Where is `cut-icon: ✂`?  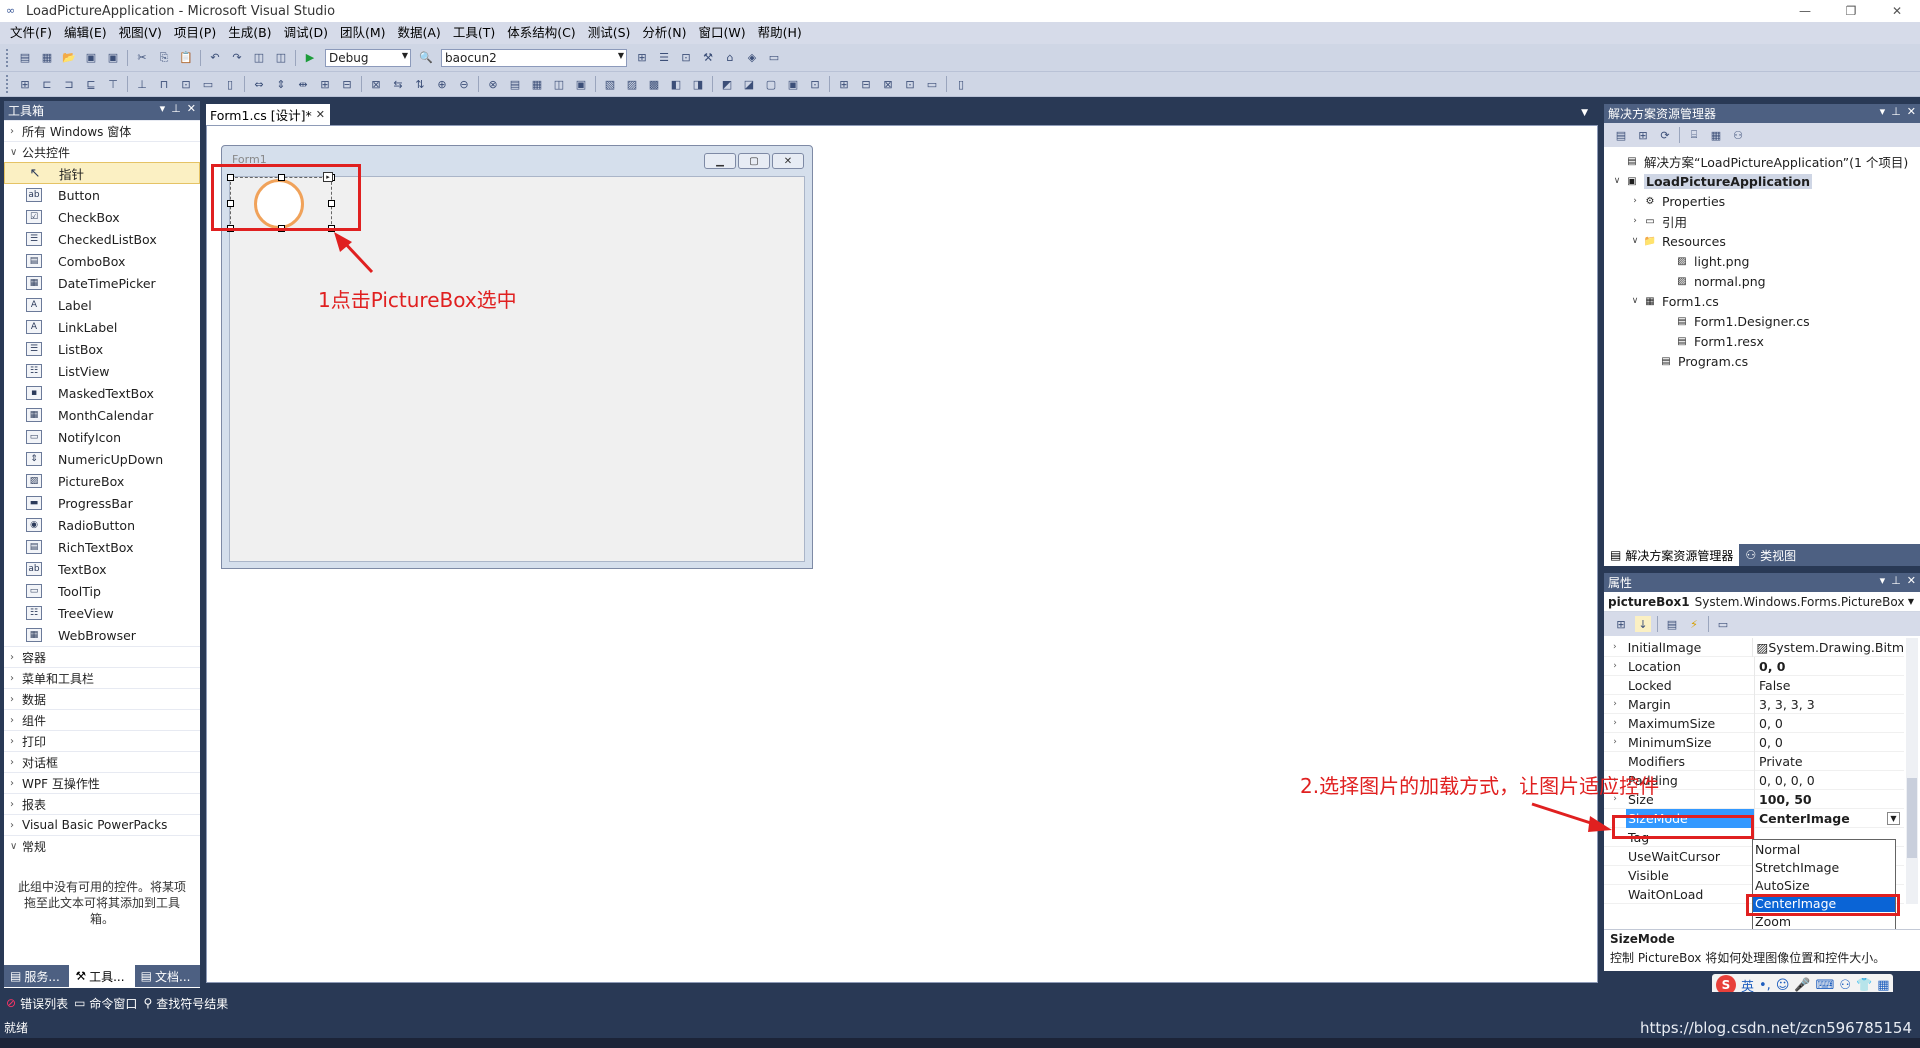 cut-icon: ✂ is located at coordinates (142, 58).